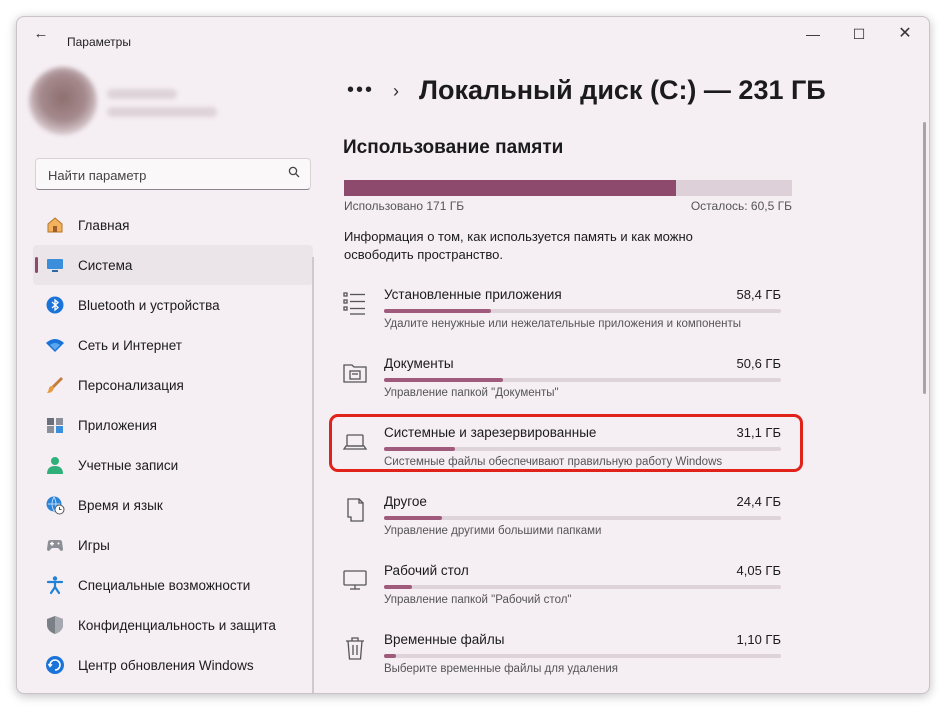  I want to click on category-description: Управление папкой "Документы", so click(471, 393).